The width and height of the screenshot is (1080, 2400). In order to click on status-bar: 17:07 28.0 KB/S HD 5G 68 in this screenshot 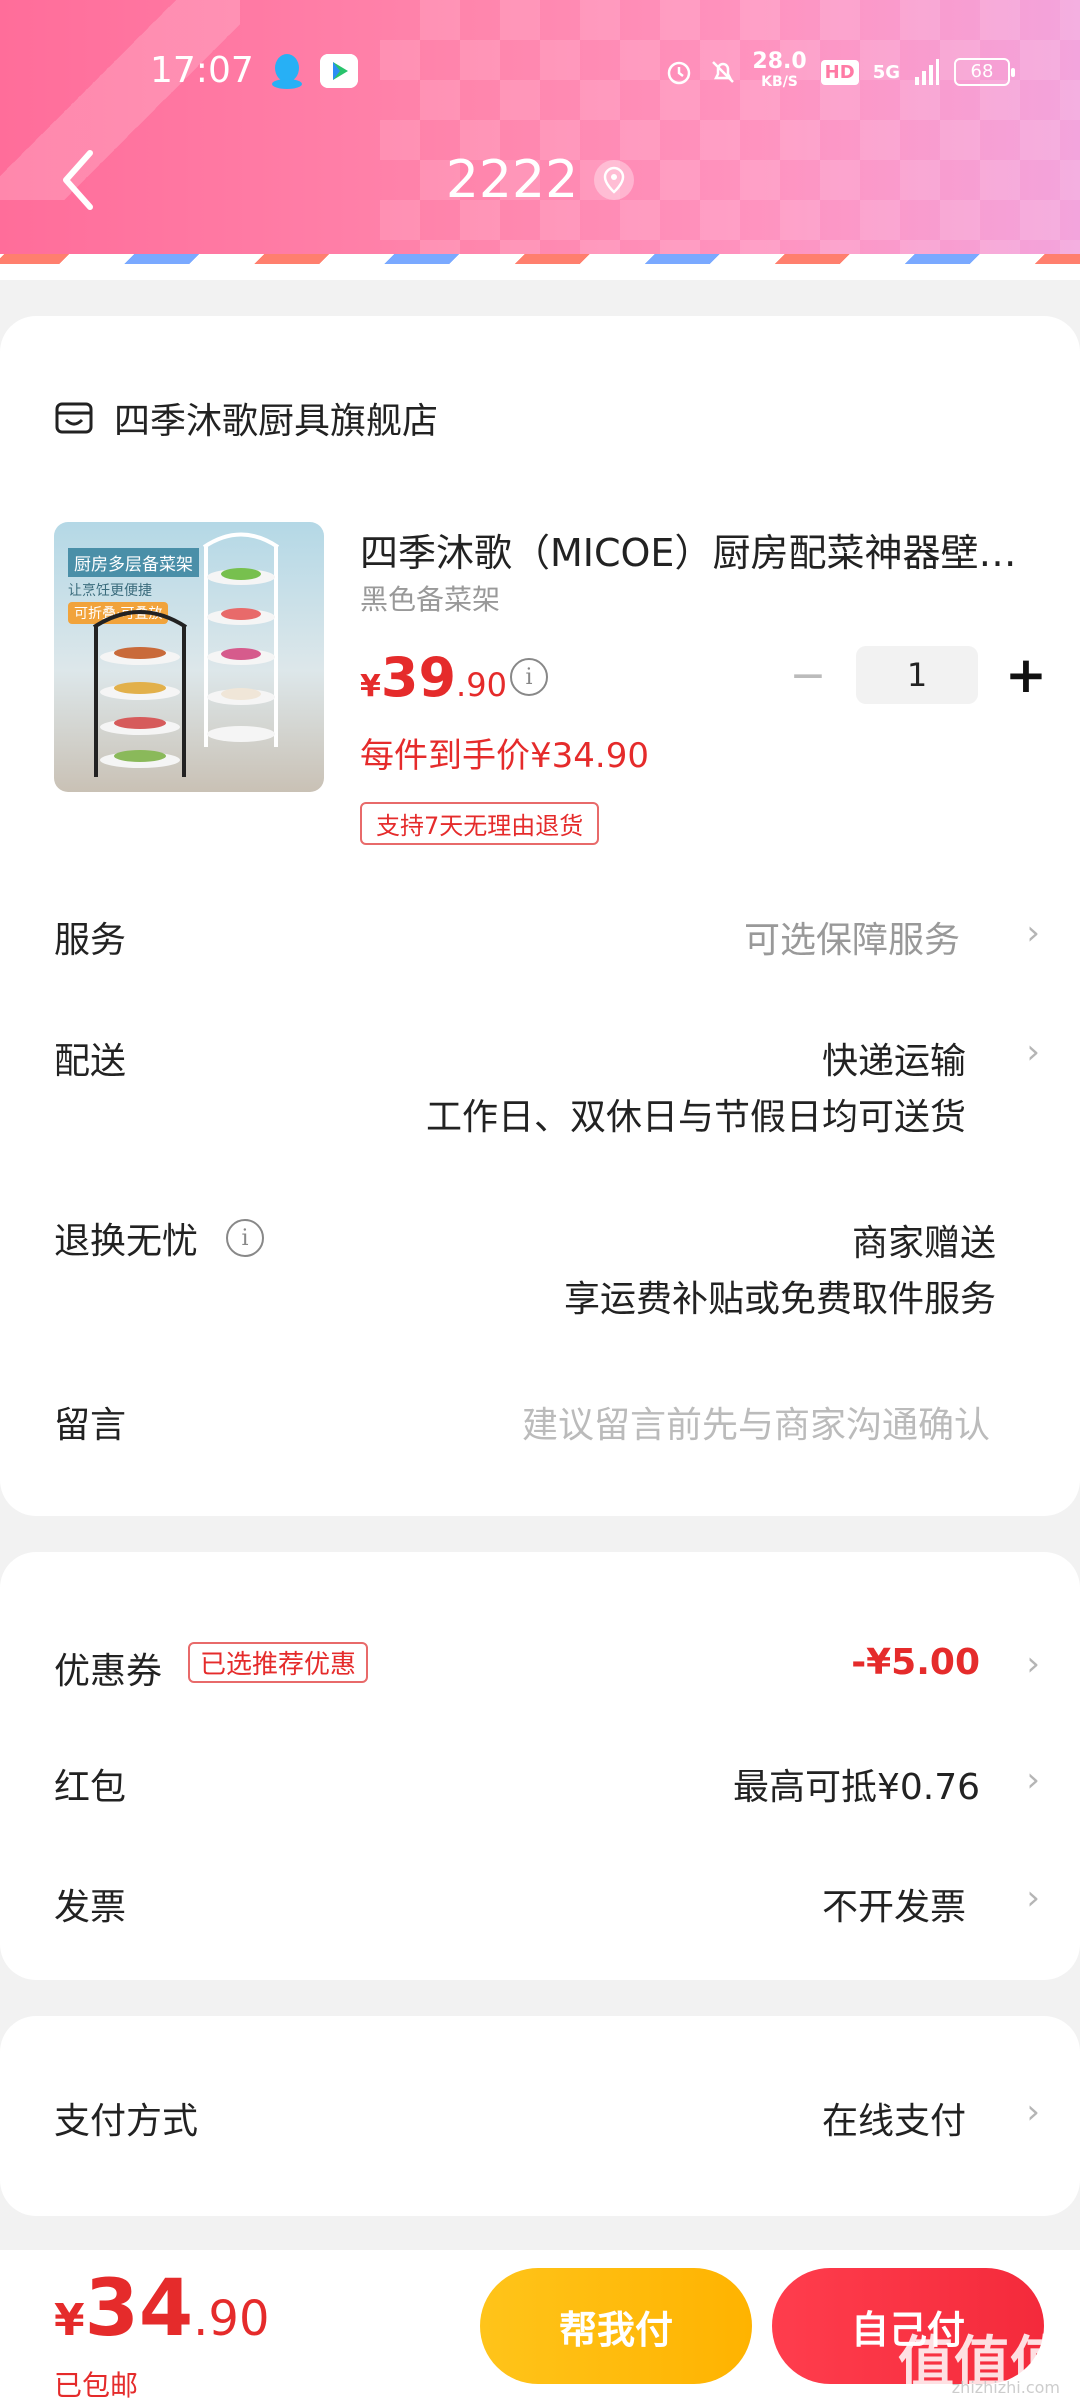, I will do `click(540, 72)`.